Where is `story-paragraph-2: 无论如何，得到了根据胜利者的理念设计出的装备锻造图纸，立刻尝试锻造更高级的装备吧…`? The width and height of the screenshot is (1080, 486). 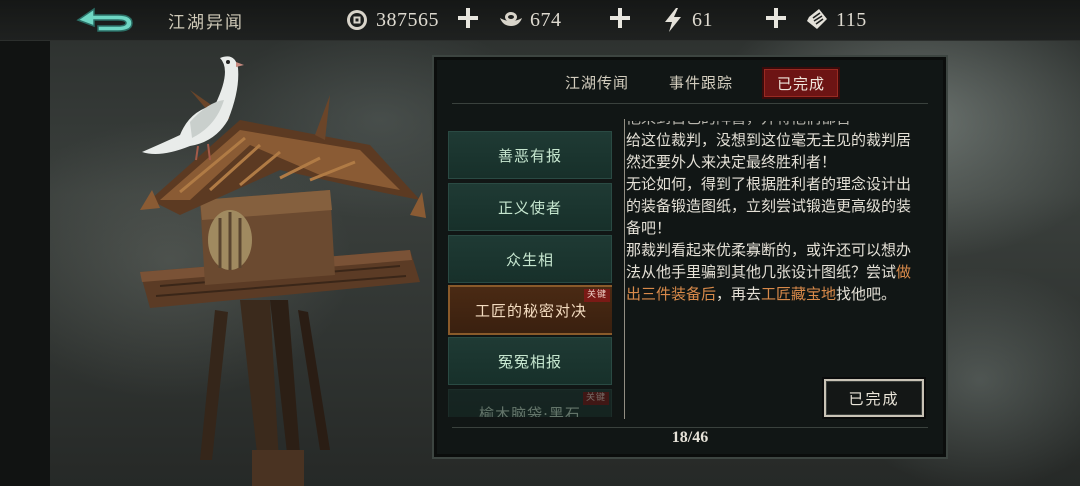
story-paragraph-2: 无论如何，得到了根据胜利者的理念设计出的装备锻造图纸，立刻尝试锻造更高级的装备吧… is located at coordinates (769, 206).